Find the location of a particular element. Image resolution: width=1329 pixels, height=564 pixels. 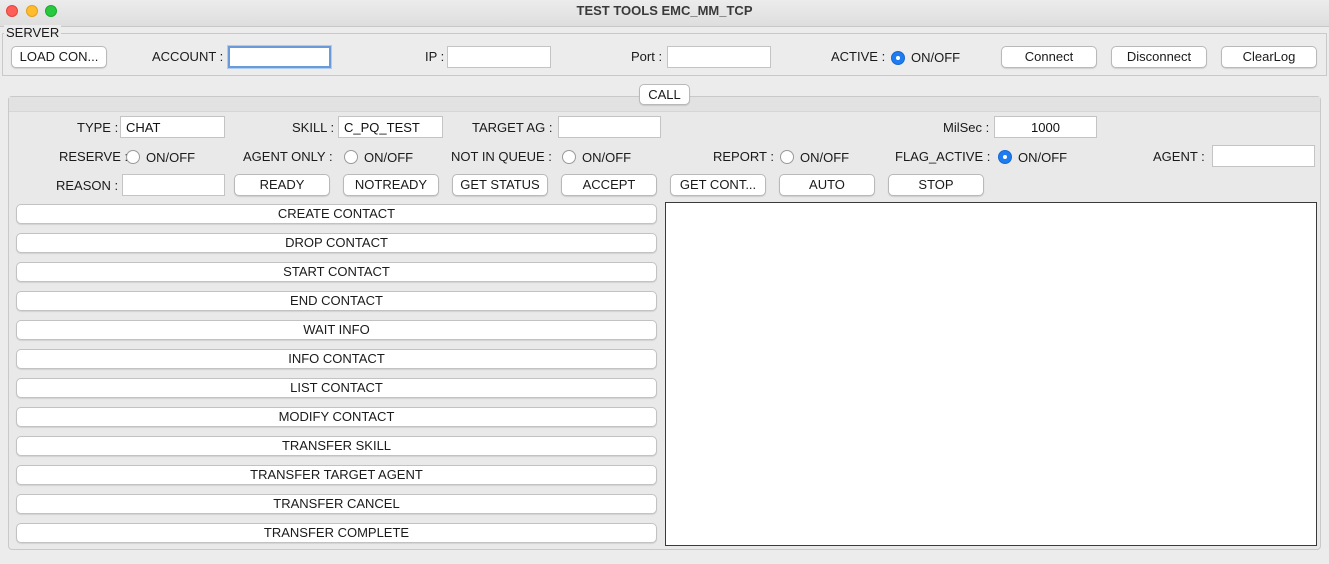

ip-label: IP : is located at coordinates (435, 56).